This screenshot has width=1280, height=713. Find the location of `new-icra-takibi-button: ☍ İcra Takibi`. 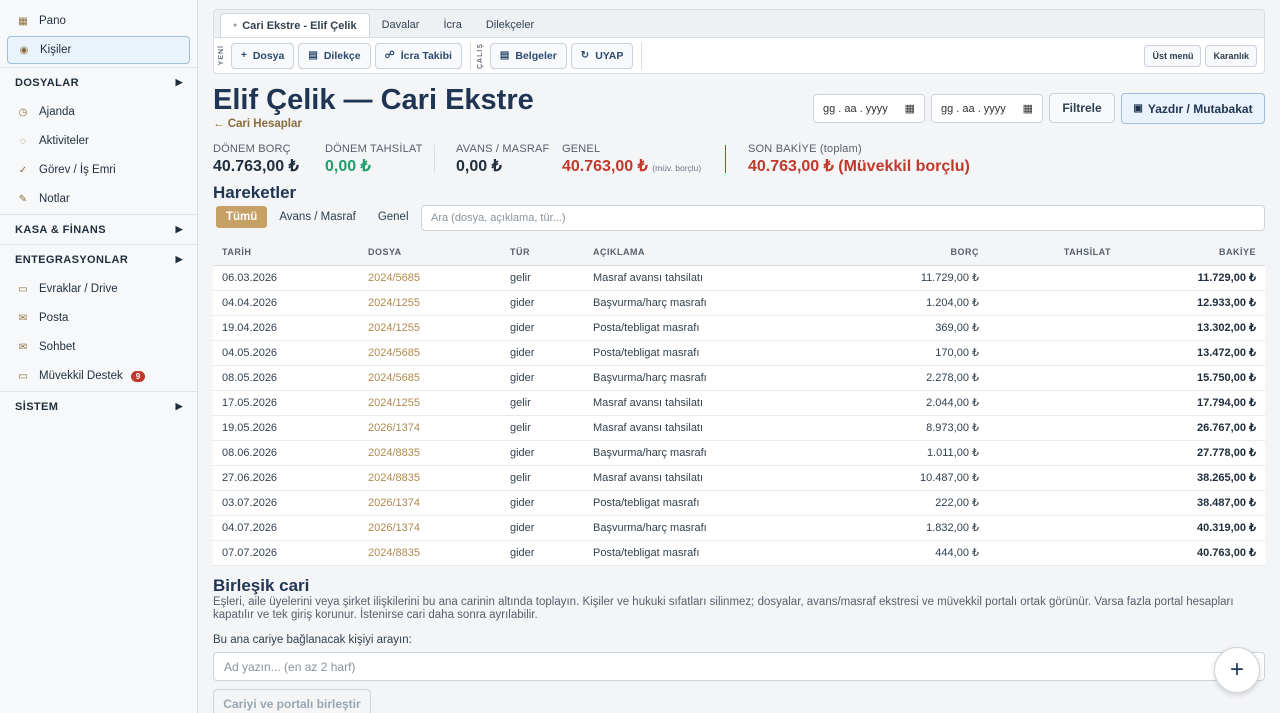

new-icra-takibi-button: ☍ İcra Takibi is located at coordinates (418, 55).